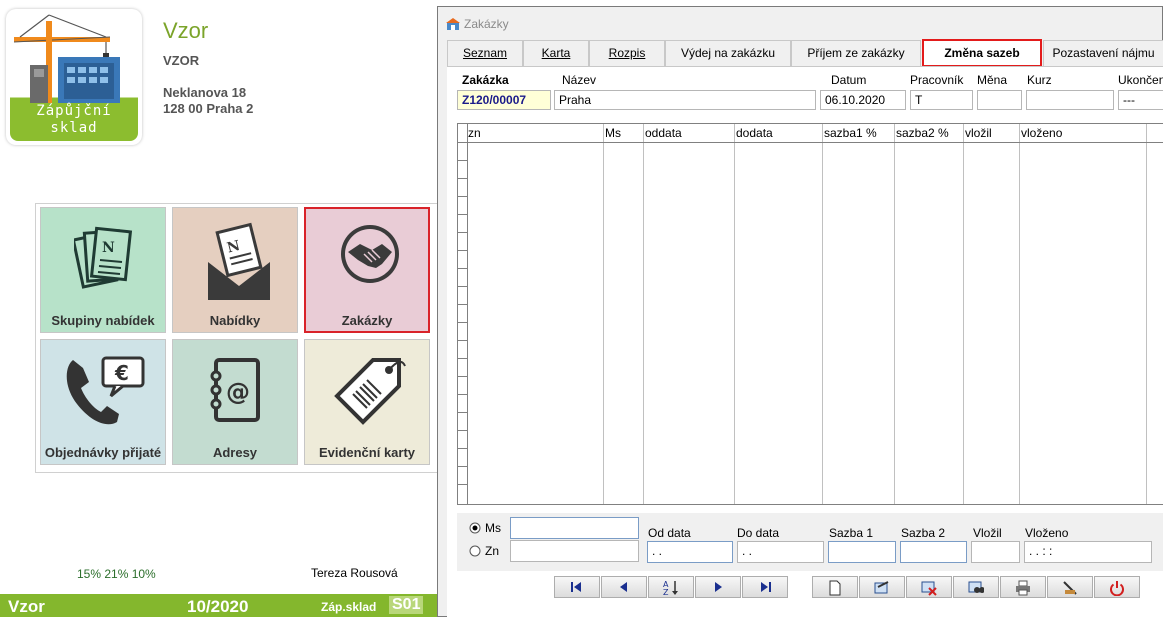 This screenshot has width=1163, height=619. I want to click on edit-record-button, so click(882, 587).